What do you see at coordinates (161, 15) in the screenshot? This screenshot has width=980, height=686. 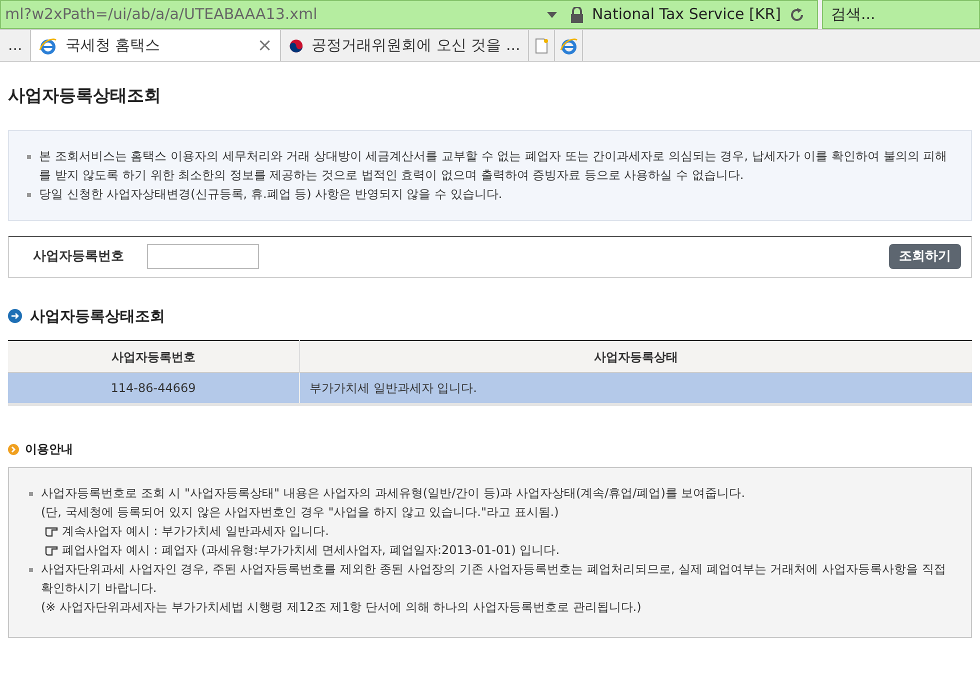 I see `url-text: ml?w2xPath=/ui/ab/a/a/UTEABAAA13.xml` at bounding box center [161, 15].